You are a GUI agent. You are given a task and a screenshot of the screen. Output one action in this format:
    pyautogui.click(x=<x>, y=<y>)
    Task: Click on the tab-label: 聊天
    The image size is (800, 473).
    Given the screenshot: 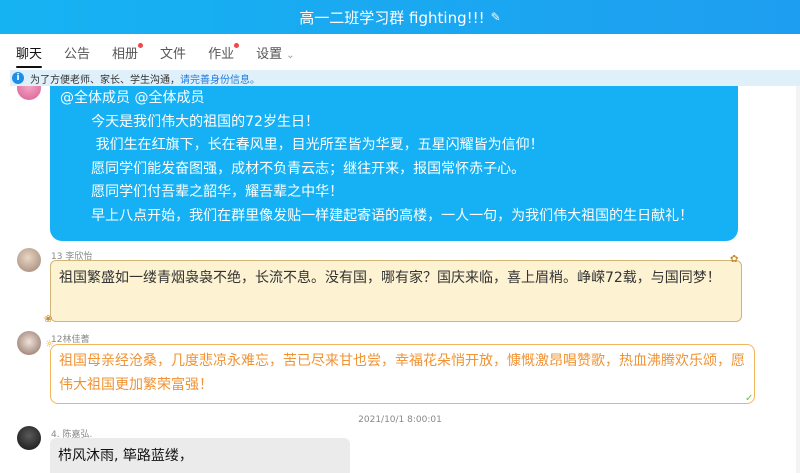 What is the action you would take?
    pyautogui.click(x=29, y=54)
    